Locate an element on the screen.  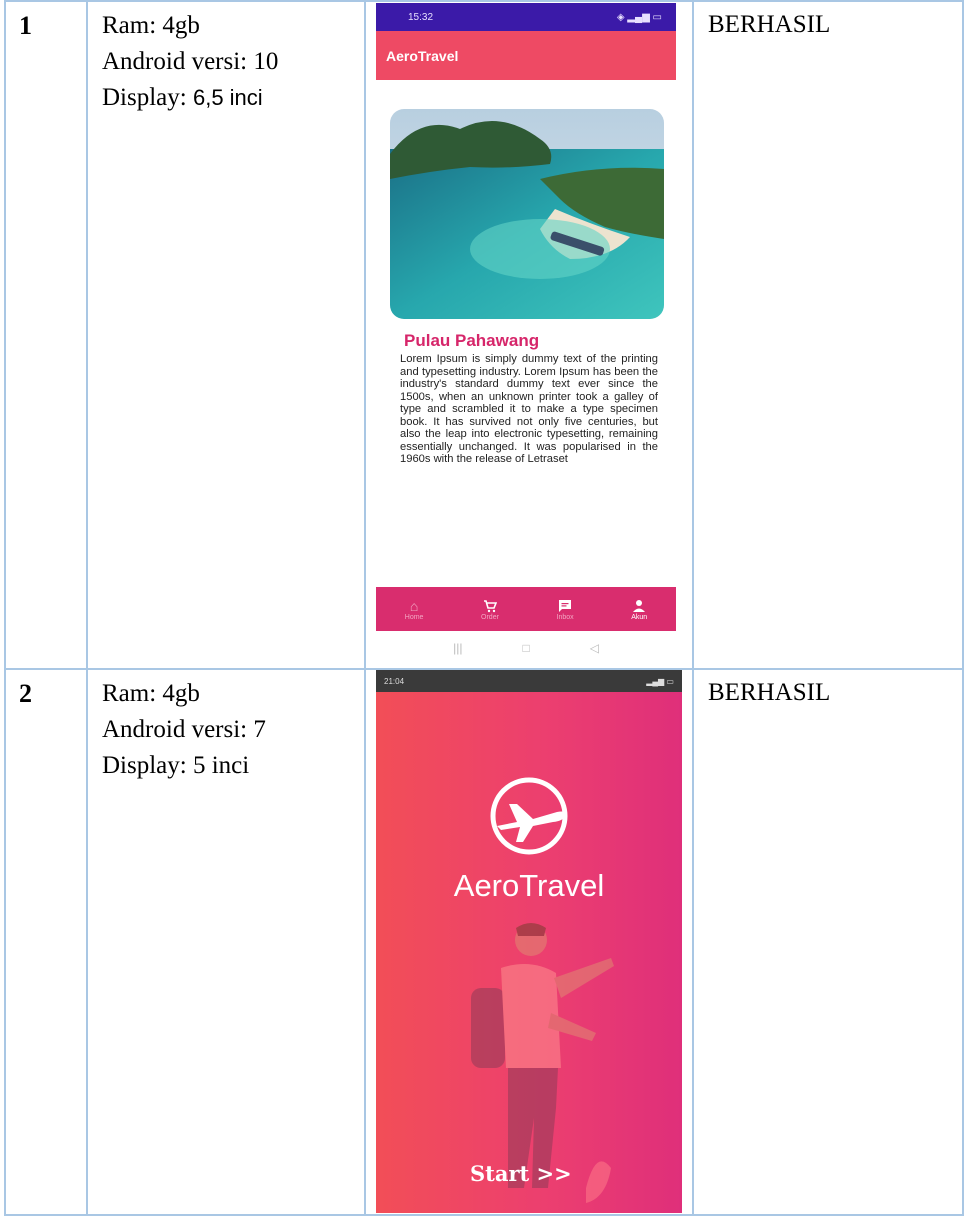
nav-item-akun: Akun is located at coordinates (639, 609).